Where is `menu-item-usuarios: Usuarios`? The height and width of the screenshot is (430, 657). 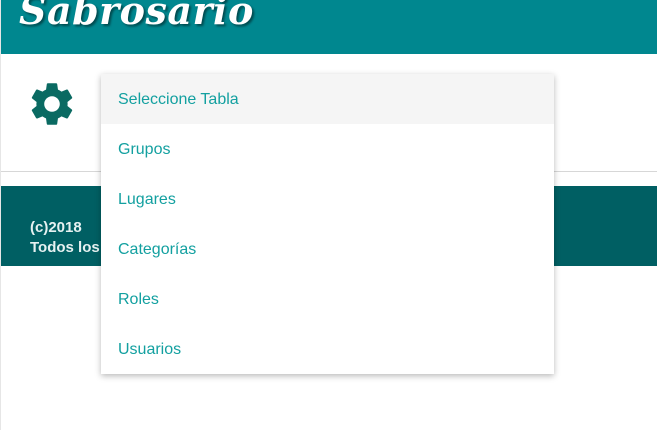
menu-item-usuarios: Usuarios is located at coordinates (327, 349).